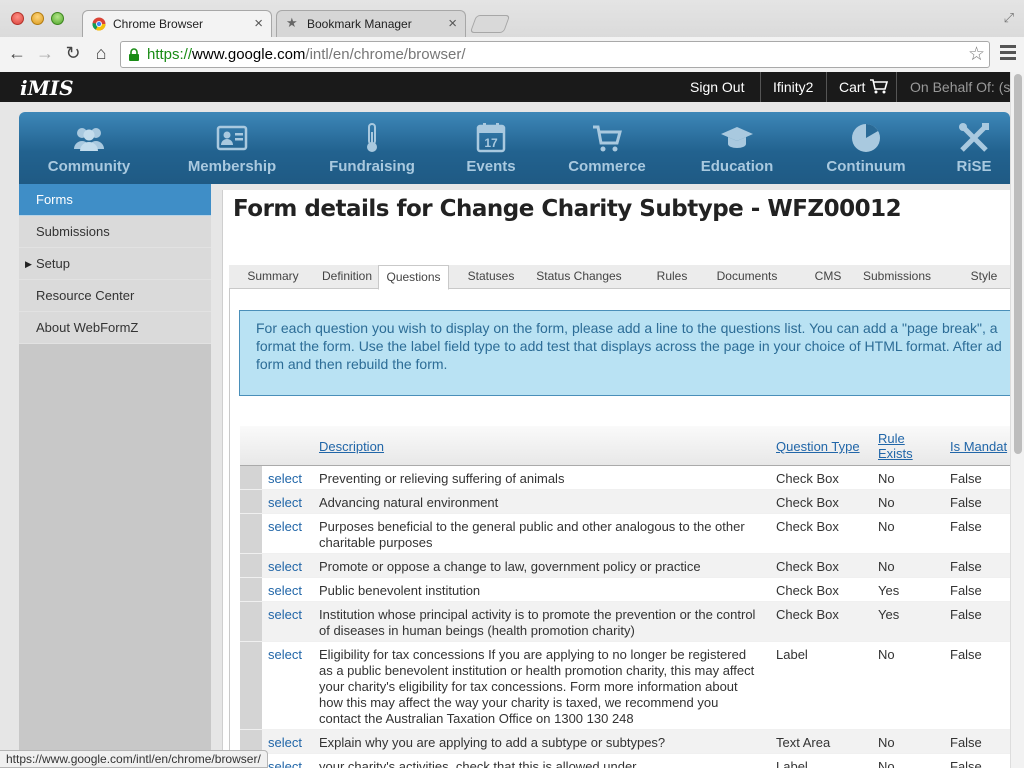 The image size is (1024, 768). I want to click on close-window-button, so click(17, 18).